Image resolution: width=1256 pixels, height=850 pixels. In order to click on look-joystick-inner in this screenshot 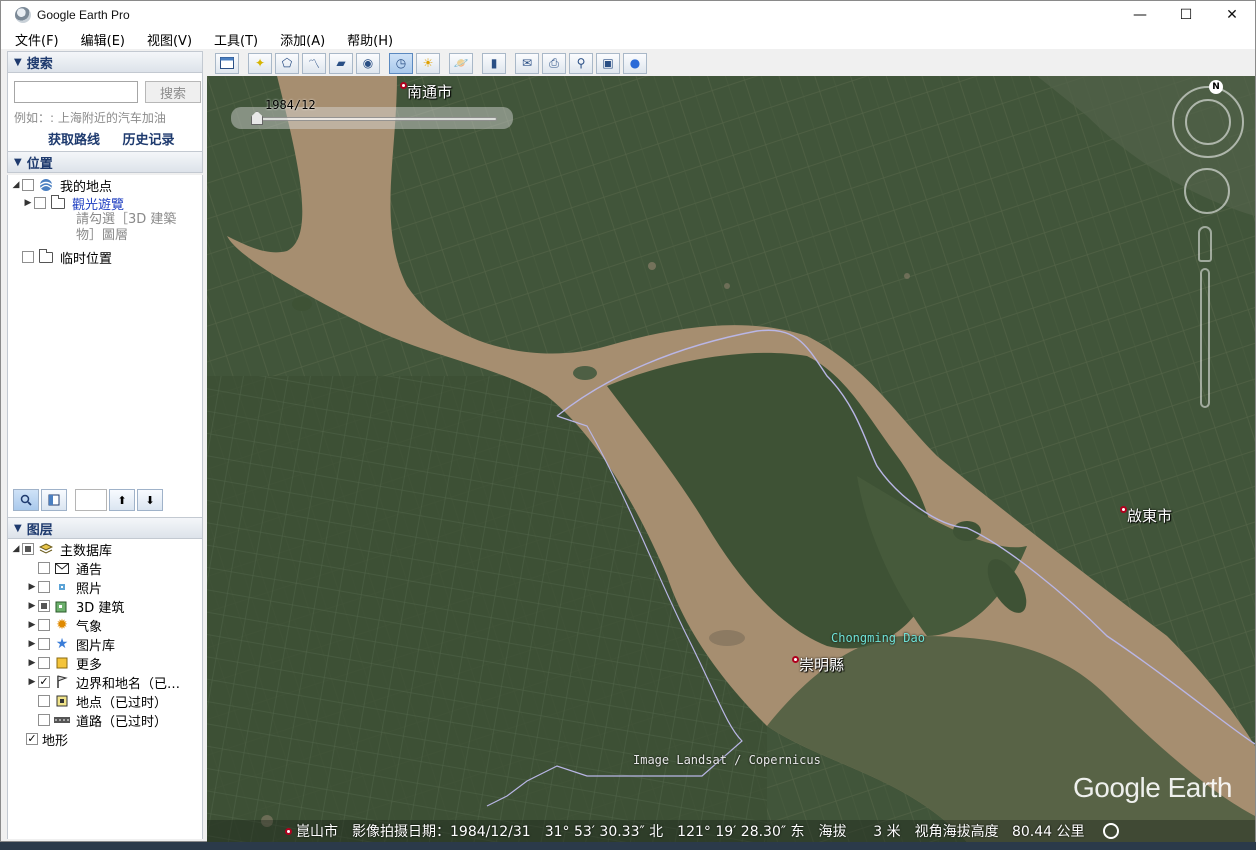, I will do `click(1208, 122)`.